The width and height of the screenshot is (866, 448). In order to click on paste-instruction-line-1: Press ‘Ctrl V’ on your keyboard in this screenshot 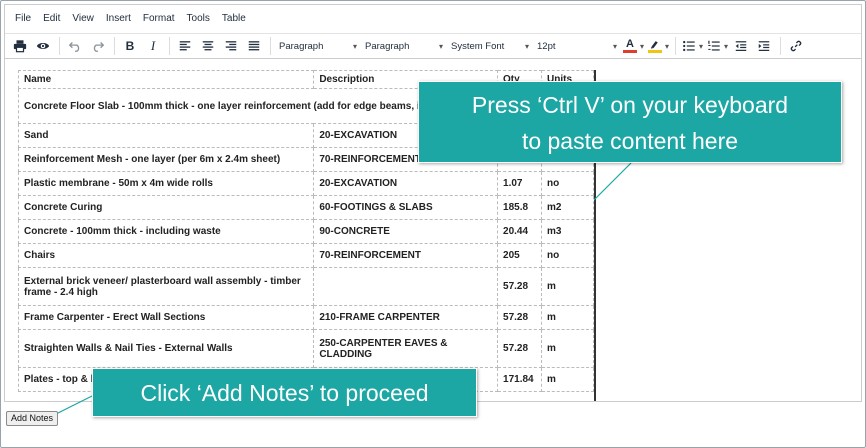, I will do `click(630, 105)`.